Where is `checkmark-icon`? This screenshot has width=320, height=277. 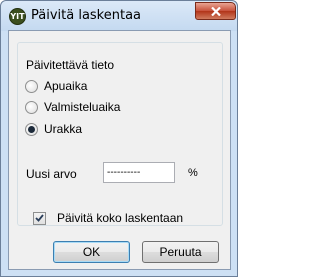
checkmark-icon is located at coordinates (39, 218).